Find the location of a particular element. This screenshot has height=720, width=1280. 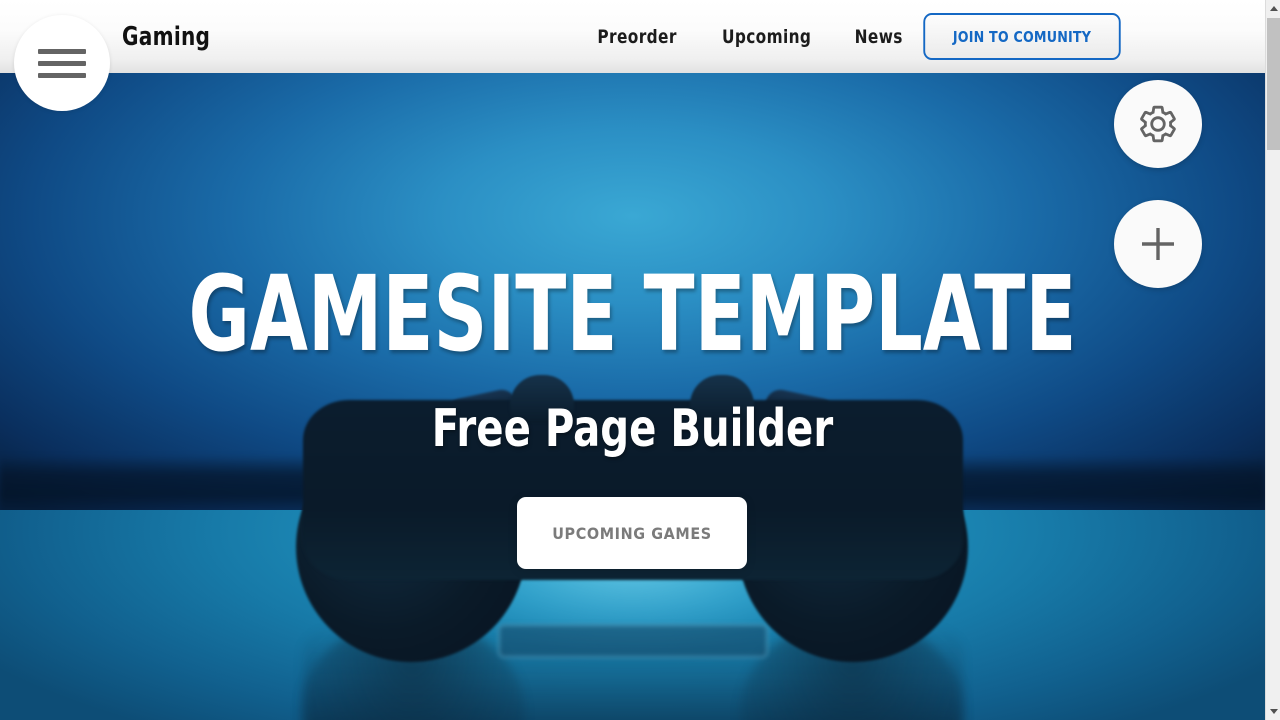

main-navigation: Preorder Upcoming News is located at coordinates (749, 36).